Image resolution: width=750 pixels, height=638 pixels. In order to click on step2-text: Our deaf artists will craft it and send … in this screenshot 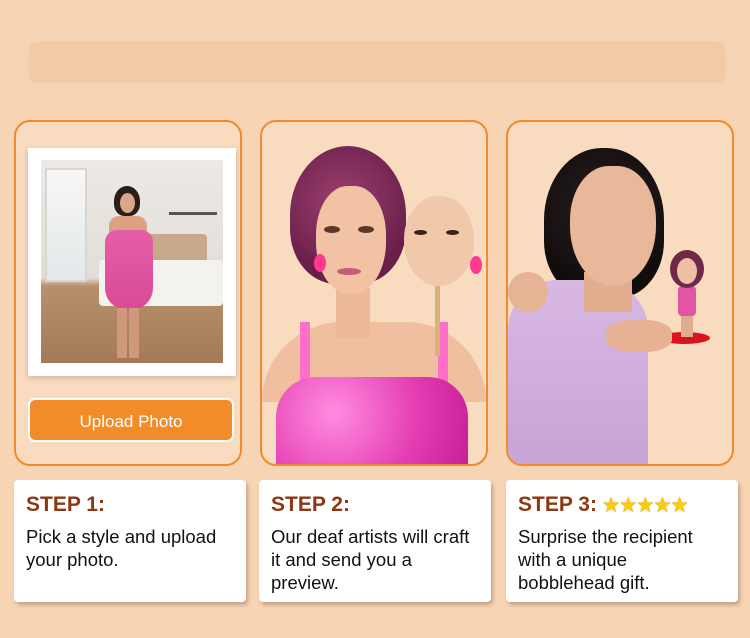, I will do `click(370, 559)`.